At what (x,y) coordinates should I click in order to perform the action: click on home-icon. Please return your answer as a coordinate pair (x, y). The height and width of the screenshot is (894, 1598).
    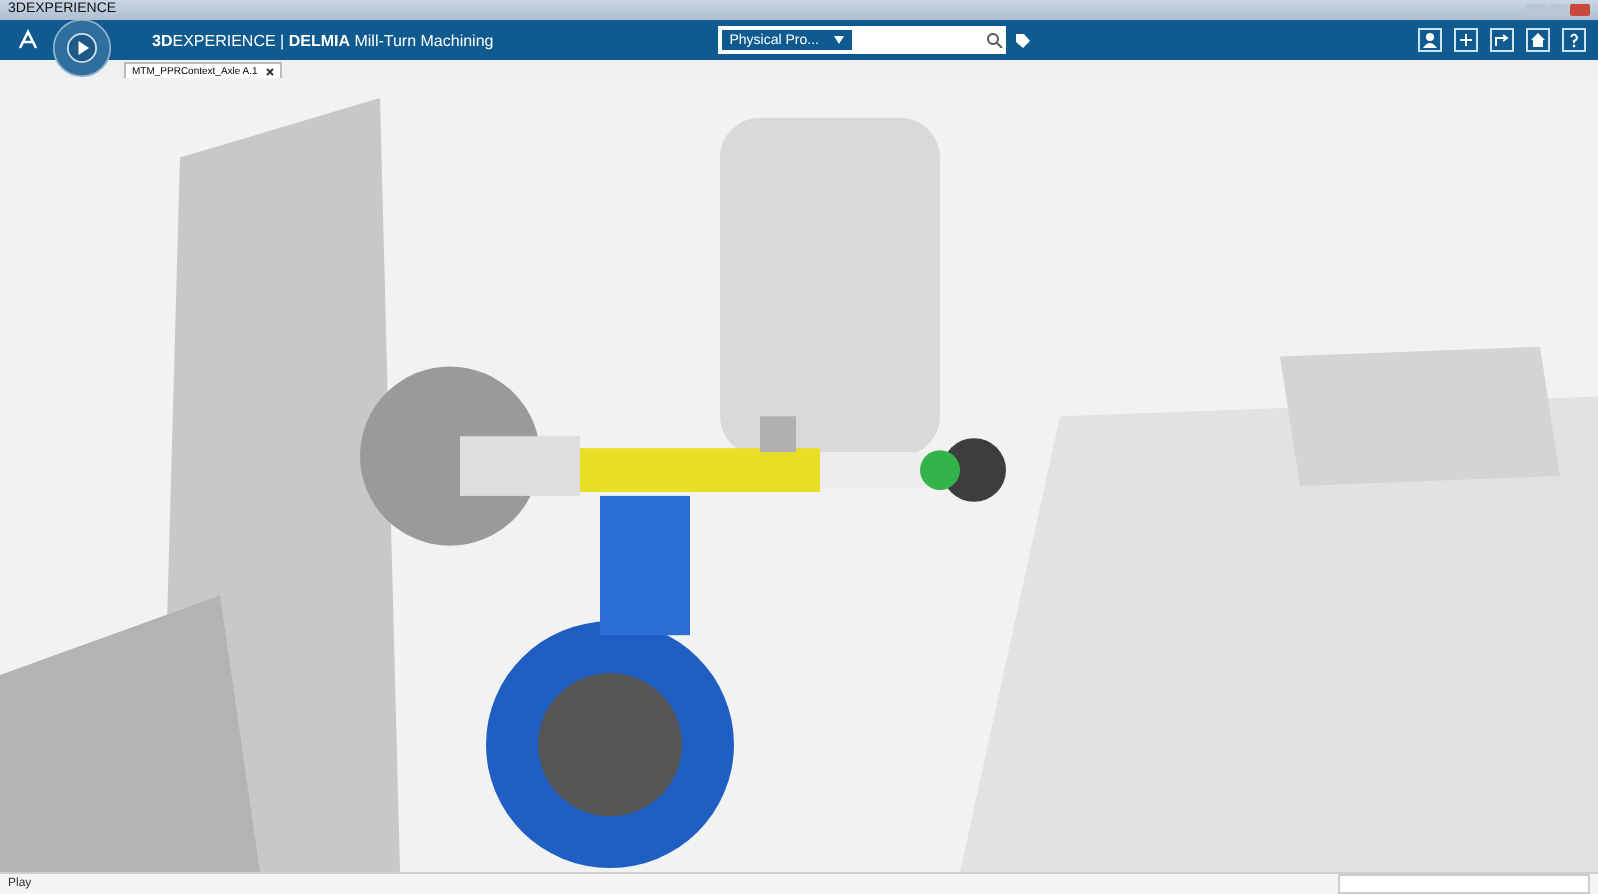
    Looking at the image, I should click on (1538, 40).